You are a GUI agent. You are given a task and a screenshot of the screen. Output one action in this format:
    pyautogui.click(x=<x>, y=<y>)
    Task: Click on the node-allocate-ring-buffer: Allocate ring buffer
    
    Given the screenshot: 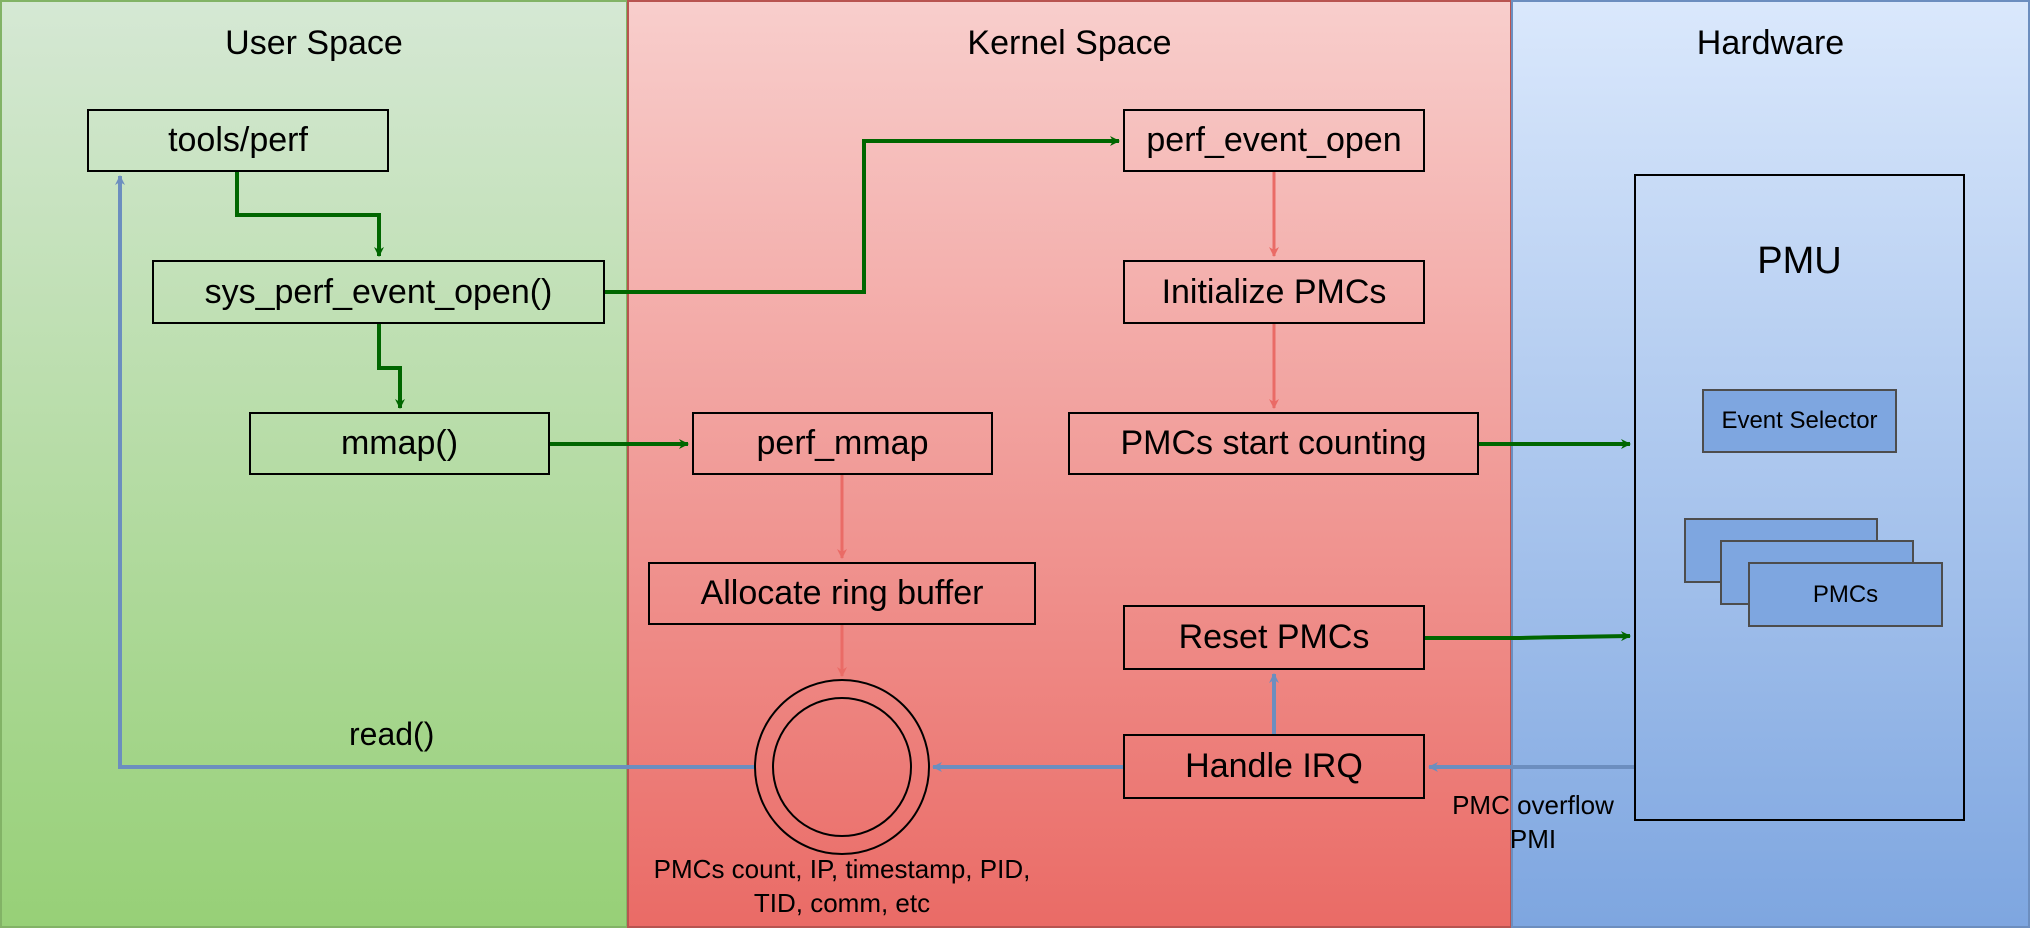 What is the action you would take?
    pyautogui.click(x=842, y=593)
    